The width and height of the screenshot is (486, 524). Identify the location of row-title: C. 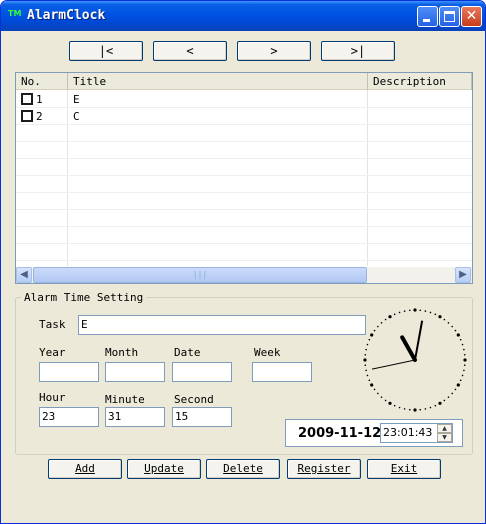
(76, 116).